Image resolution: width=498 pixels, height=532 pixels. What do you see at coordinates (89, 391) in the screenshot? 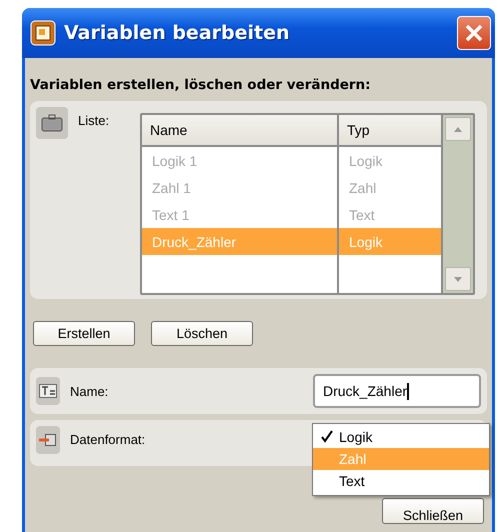
I see `name-label: Name:` at bounding box center [89, 391].